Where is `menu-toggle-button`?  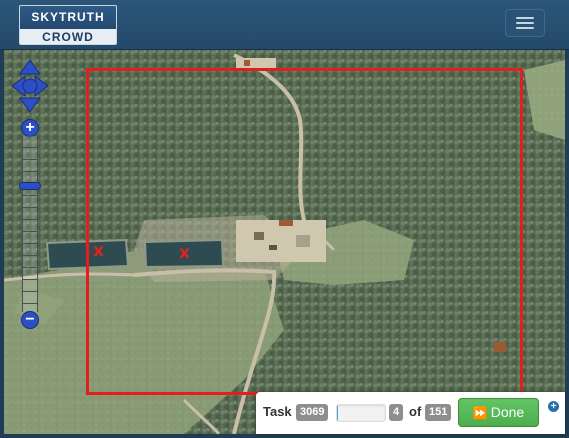
menu-toggle-button is located at coordinates (525, 23).